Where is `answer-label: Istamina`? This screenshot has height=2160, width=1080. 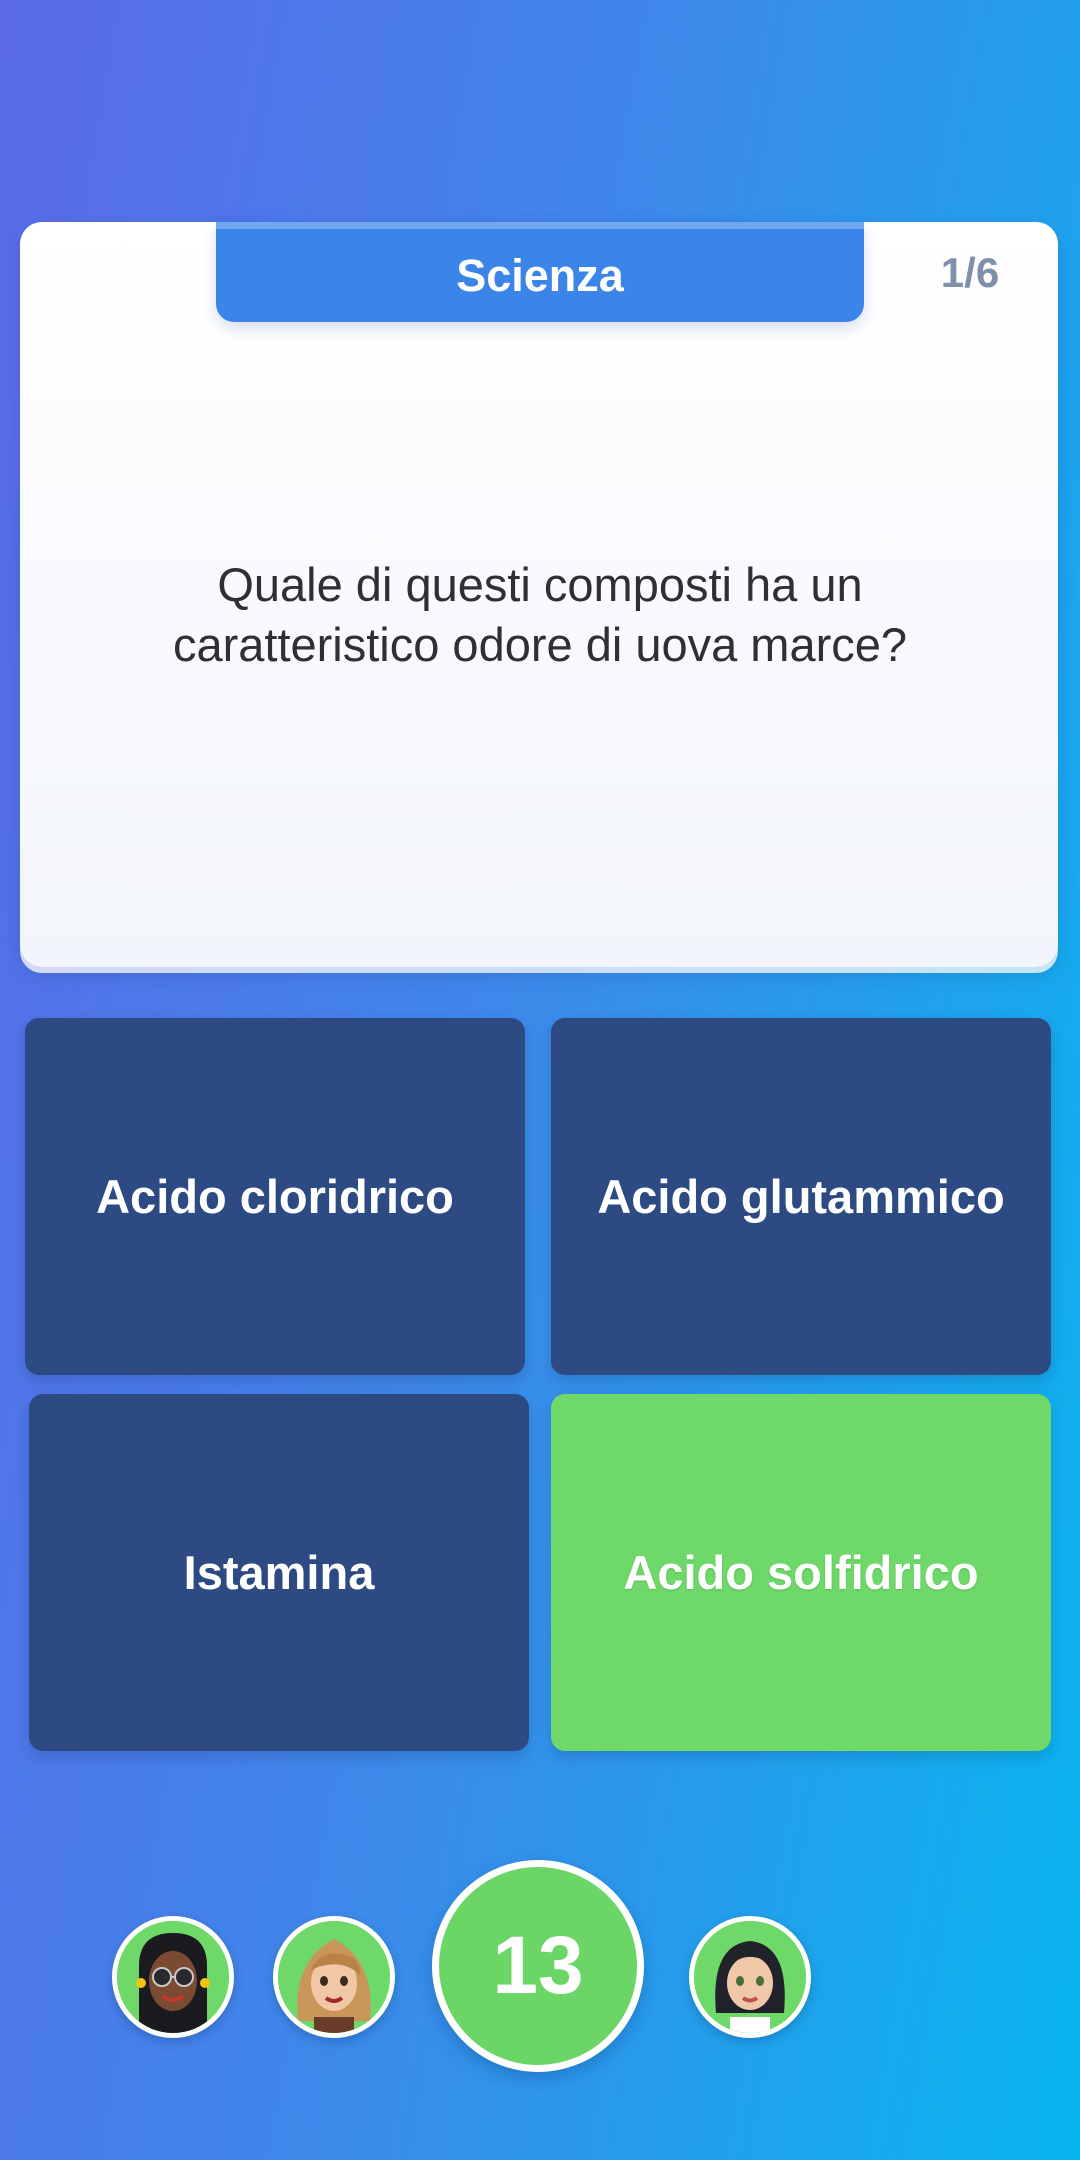 answer-label: Istamina is located at coordinates (279, 1572).